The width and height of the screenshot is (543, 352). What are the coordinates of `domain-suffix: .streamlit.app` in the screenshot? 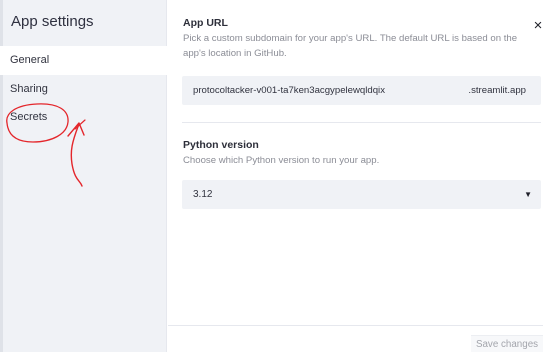 It's located at (497, 90).